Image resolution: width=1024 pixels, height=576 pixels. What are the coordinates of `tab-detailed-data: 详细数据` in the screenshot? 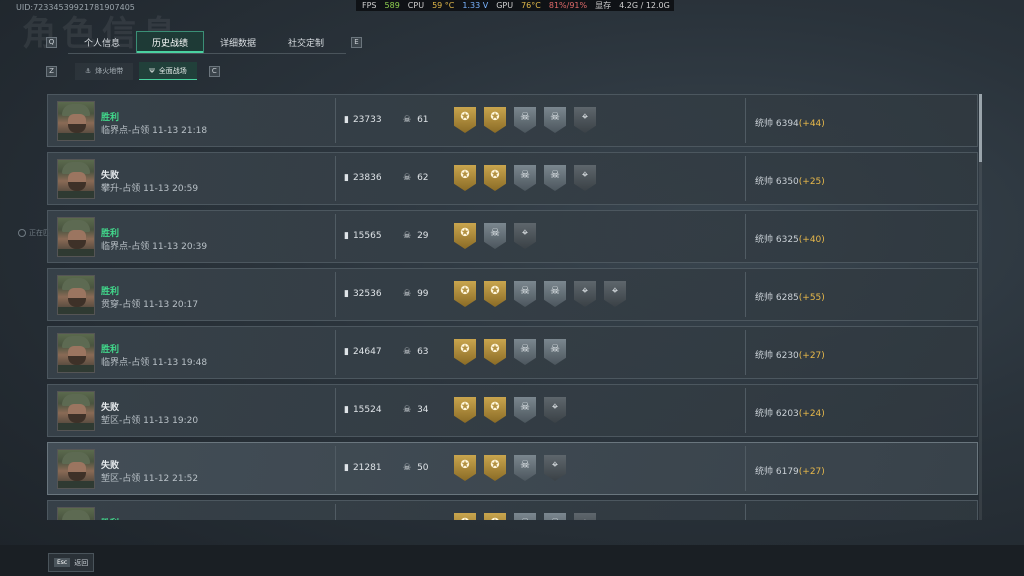 It's located at (238, 42).